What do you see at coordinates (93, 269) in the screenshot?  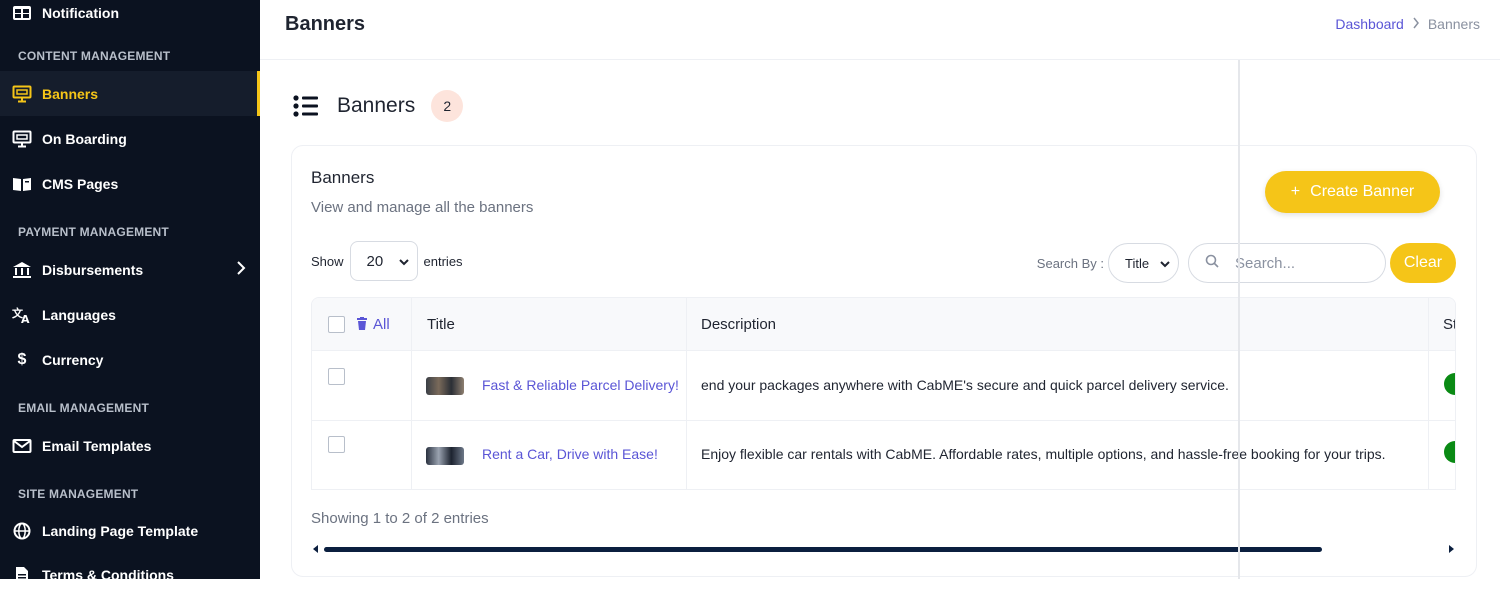 I see `sidebar-item-label: Disbursements` at bounding box center [93, 269].